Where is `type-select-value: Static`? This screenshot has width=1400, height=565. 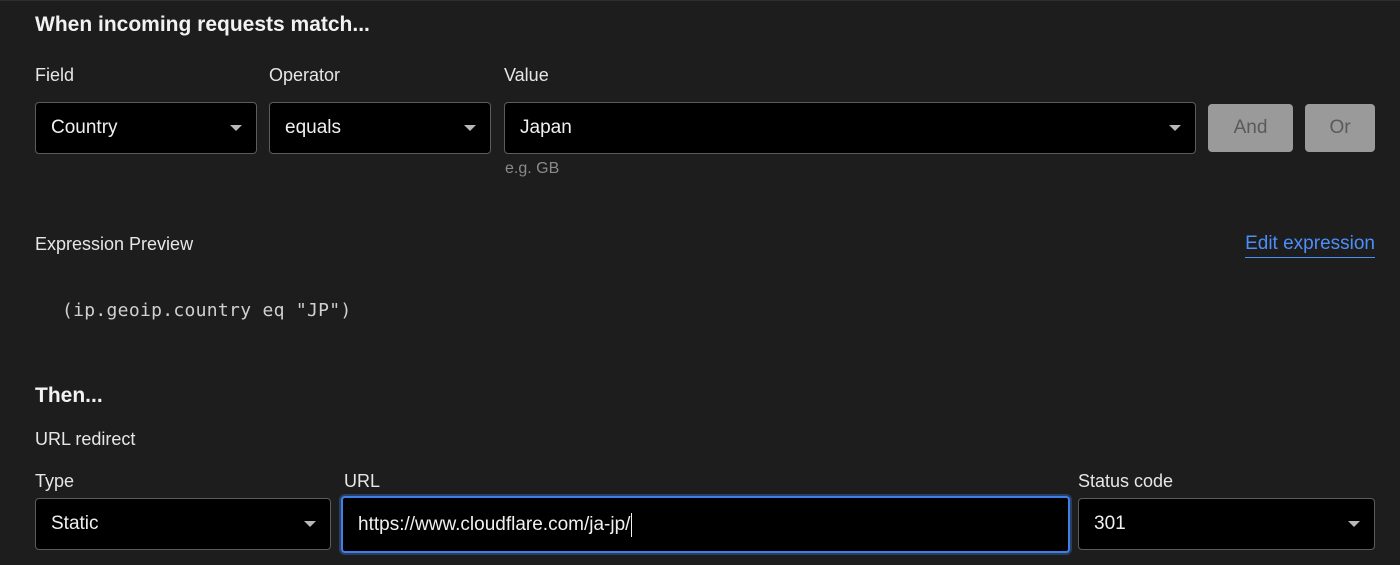
type-select-value: Static is located at coordinates (75, 523).